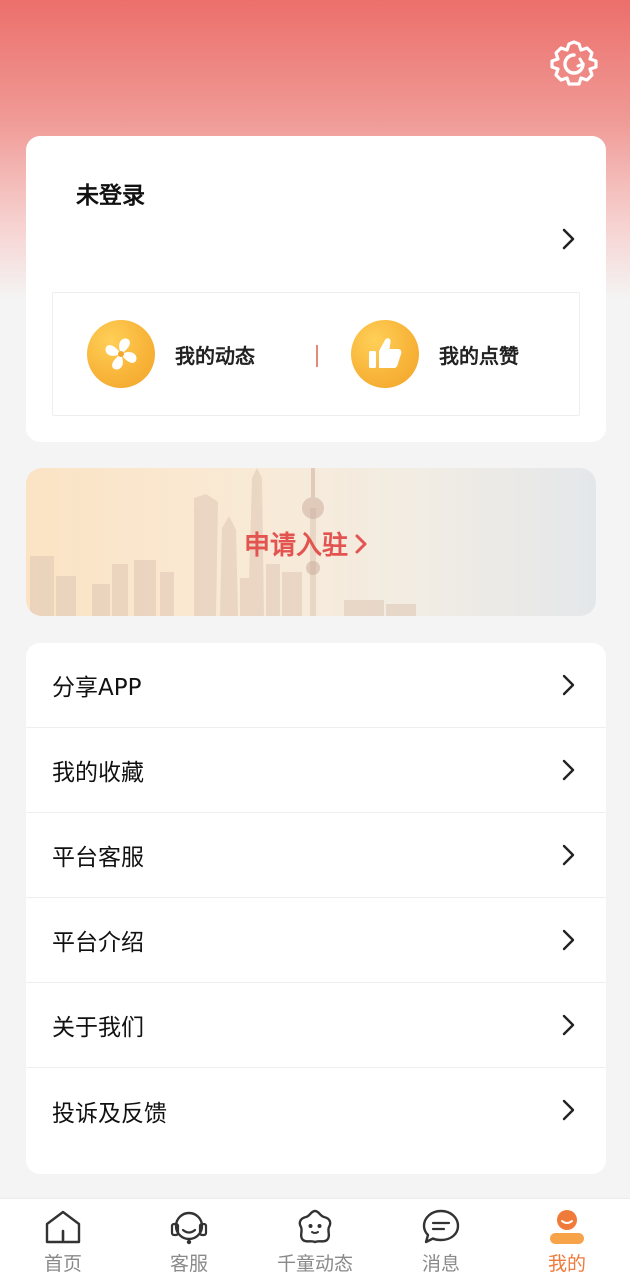 The image size is (630, 1280). What do you see at coordinates (479, 355) in the screenshot?
I see `my-likes-label: 我的点赞` at bounding box center [479, 355].